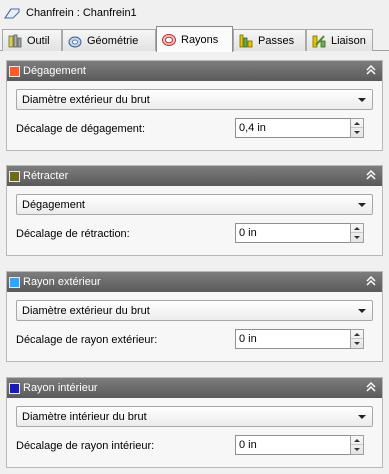 Image resolution: width=389 pixels, height=474 pixels. Describe the element at coordinates (319, 40) in the screenshot. I see `linking-icon` at that location.